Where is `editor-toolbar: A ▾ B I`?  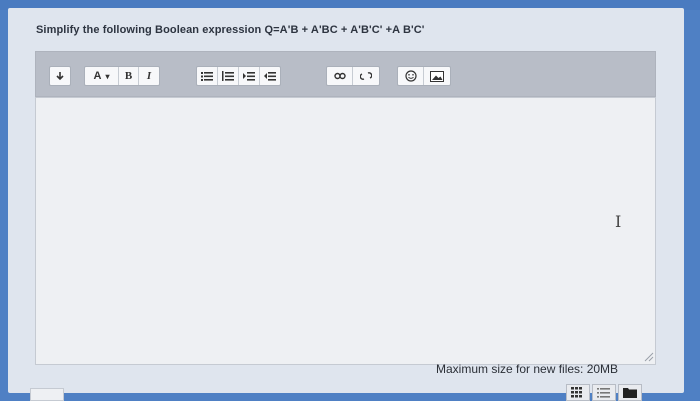 editor-toolbar: A ▾ B I is located at coordinates (345, 74).